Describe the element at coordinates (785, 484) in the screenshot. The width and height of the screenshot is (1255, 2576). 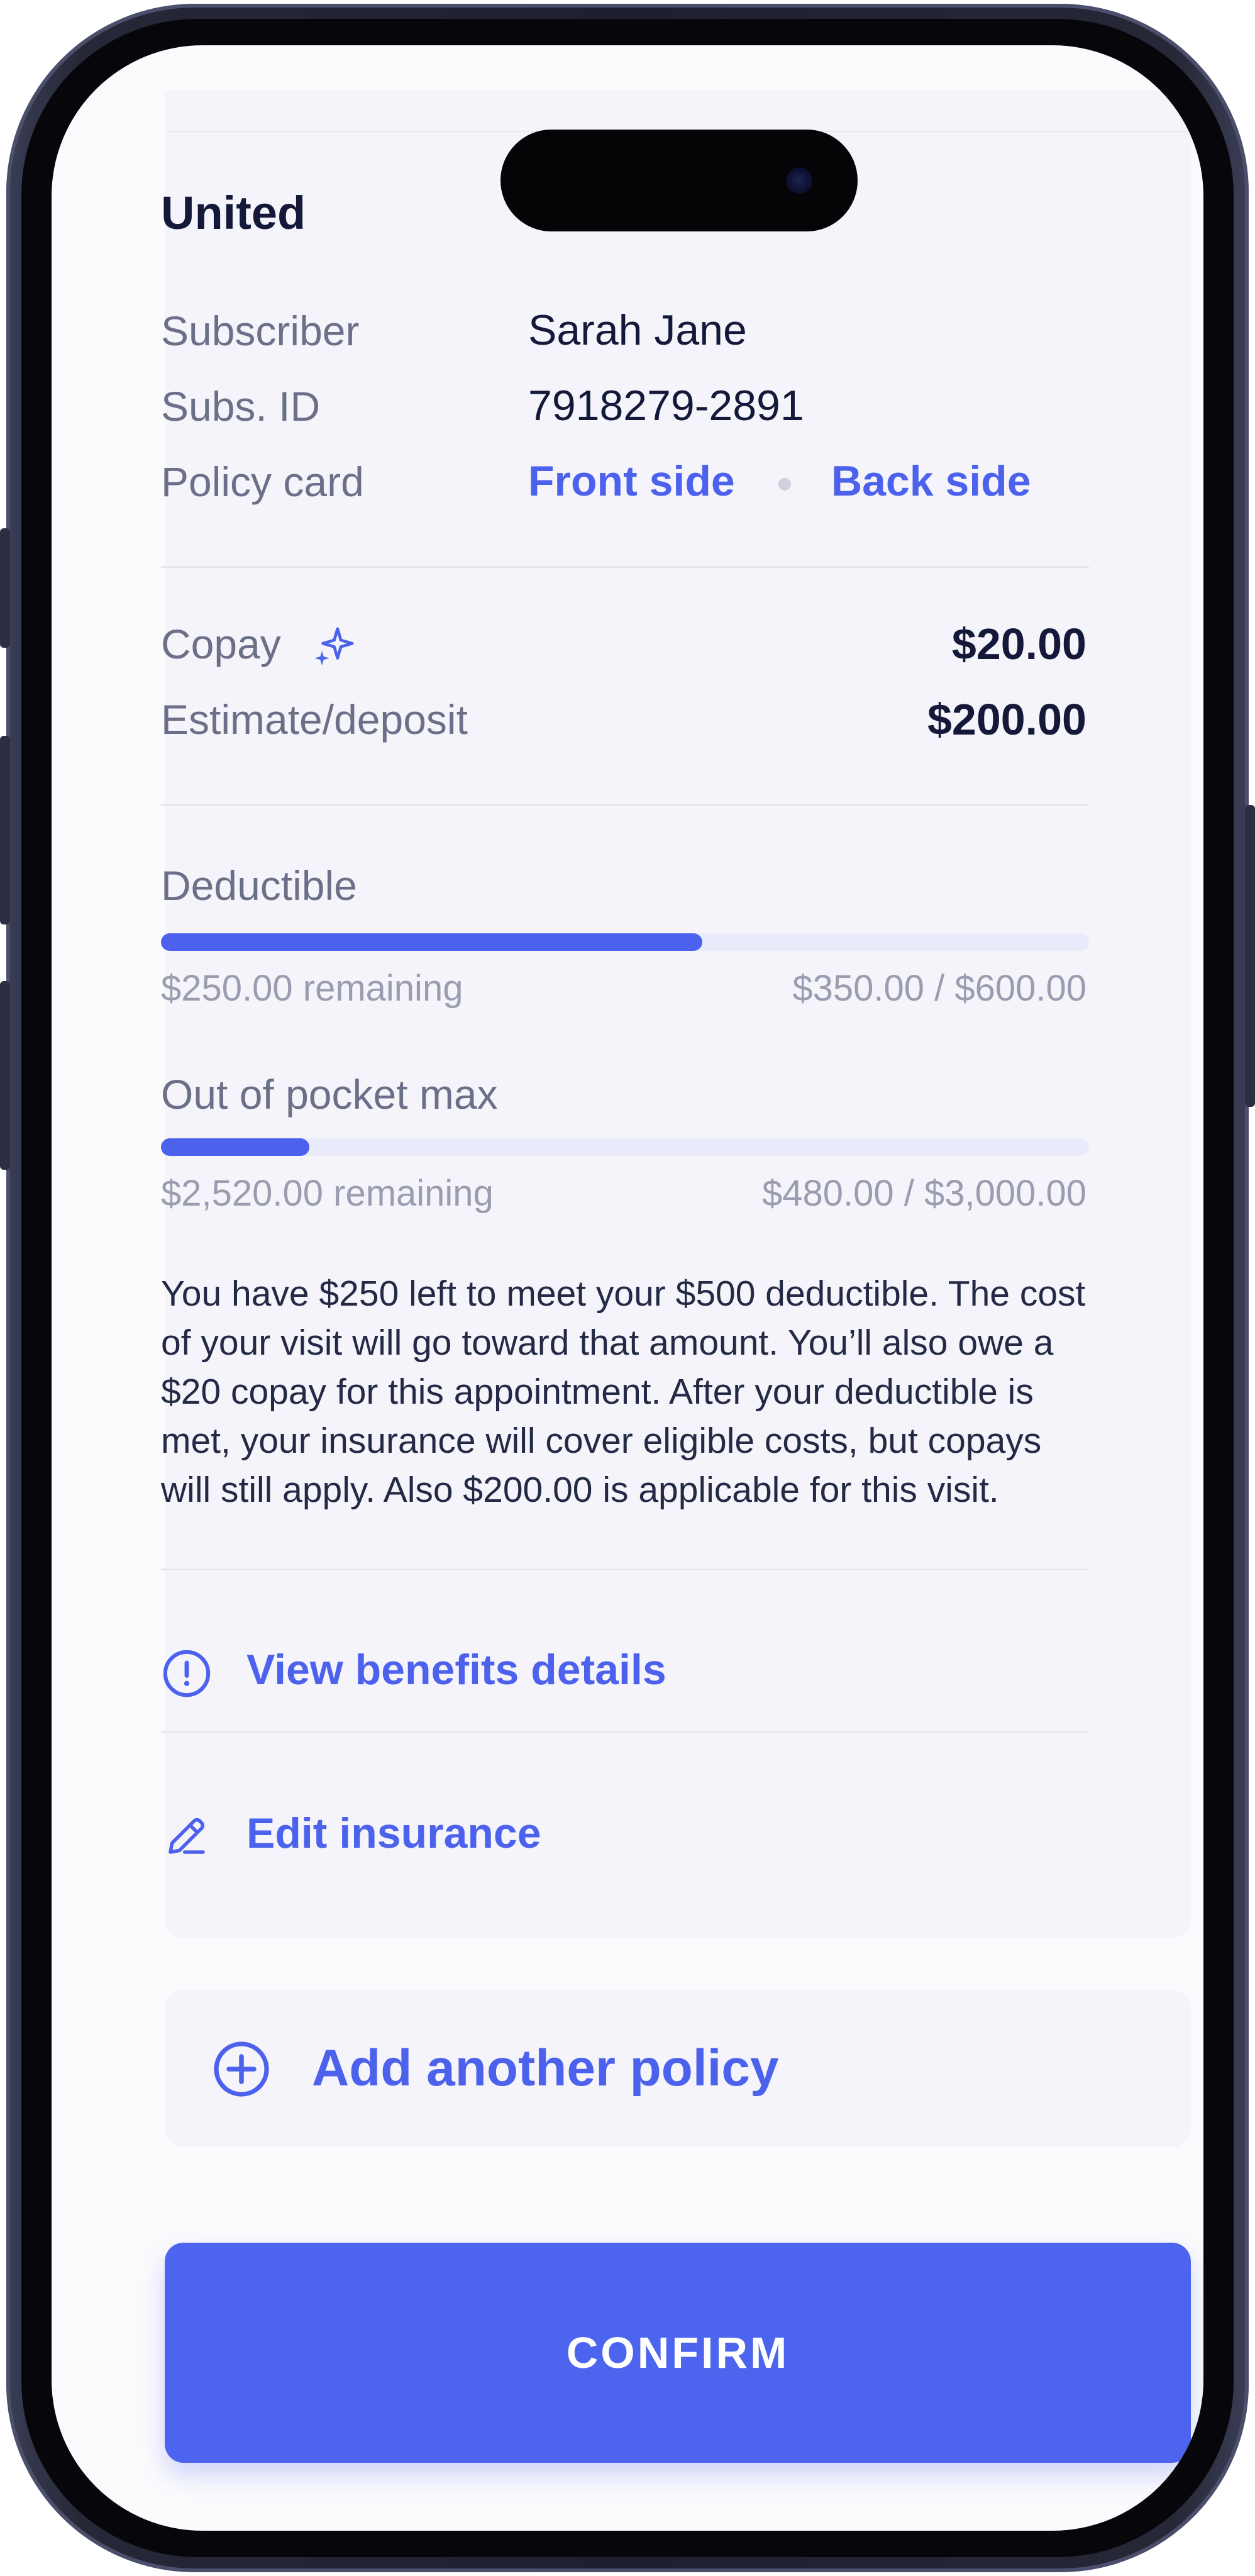
I see `separator-dot` at that location.